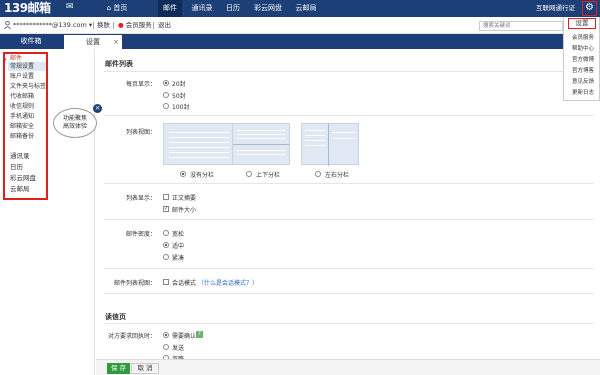 This screenshot has width=600, height=375. I want to click on sidebar-item-account: 账户设置, so click(22, 77).